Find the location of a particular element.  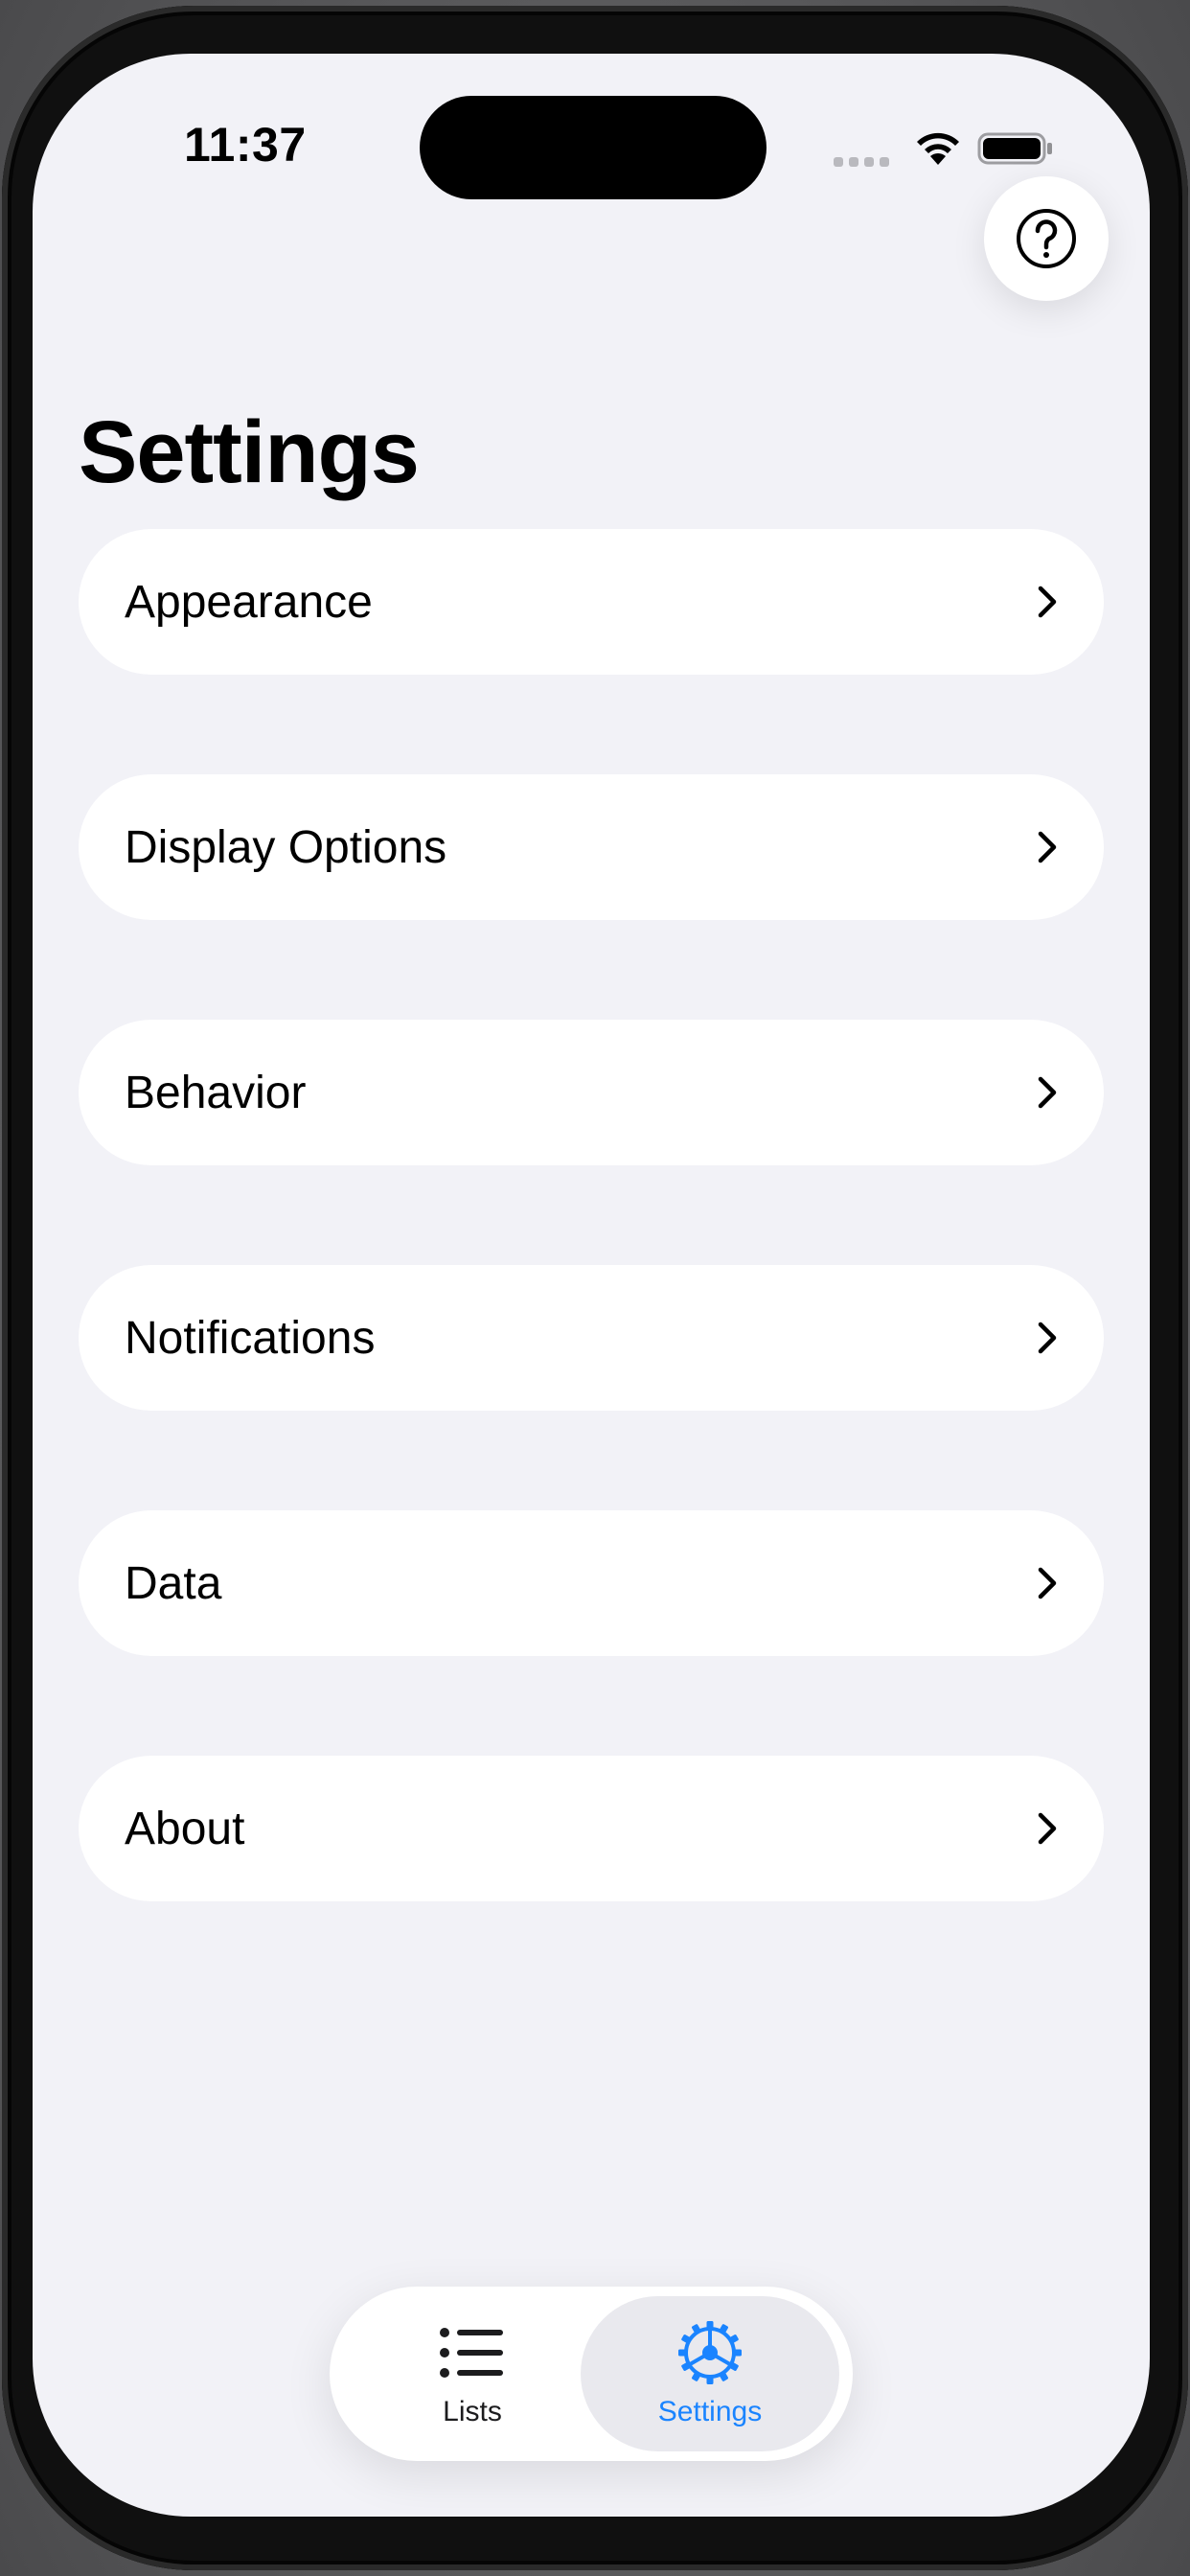

dynamic-island is located at coordinates (593, 147).